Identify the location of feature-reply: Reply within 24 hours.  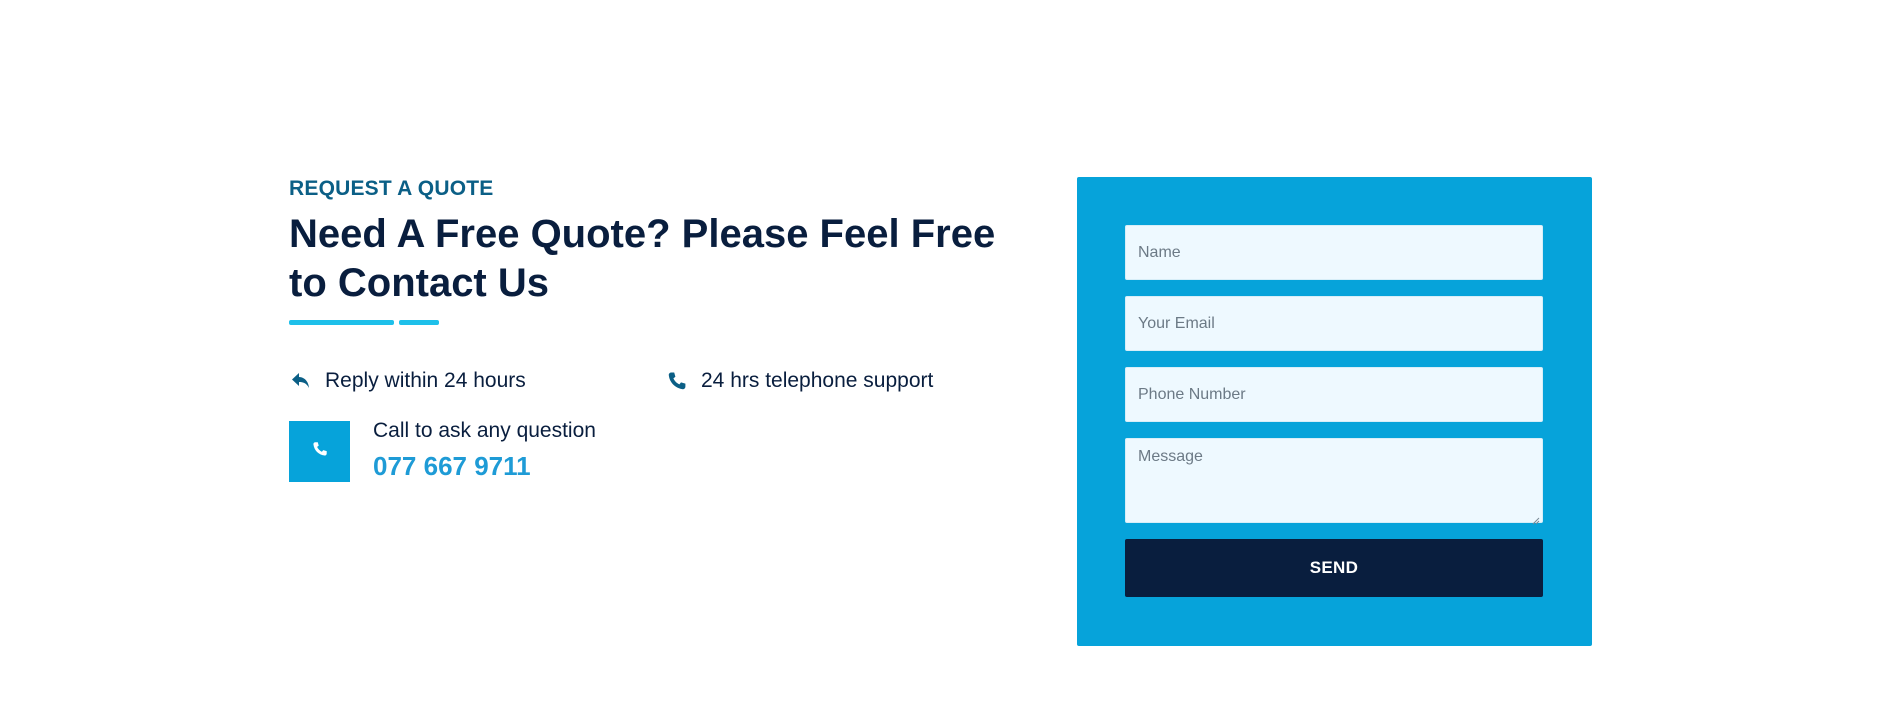
(407, 381).